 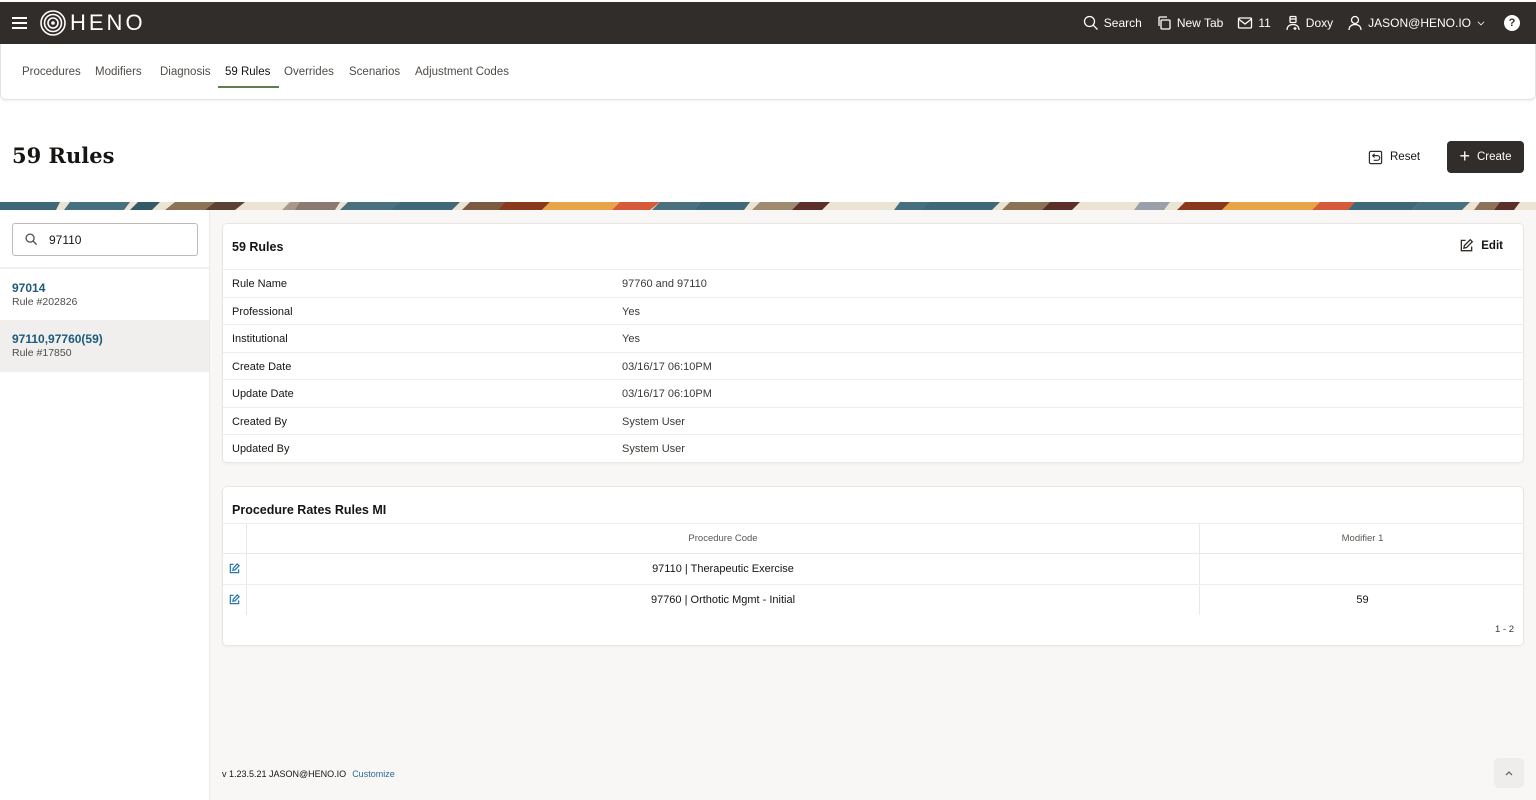 I want to click on reset-icon, so click(x=1375, y=157).